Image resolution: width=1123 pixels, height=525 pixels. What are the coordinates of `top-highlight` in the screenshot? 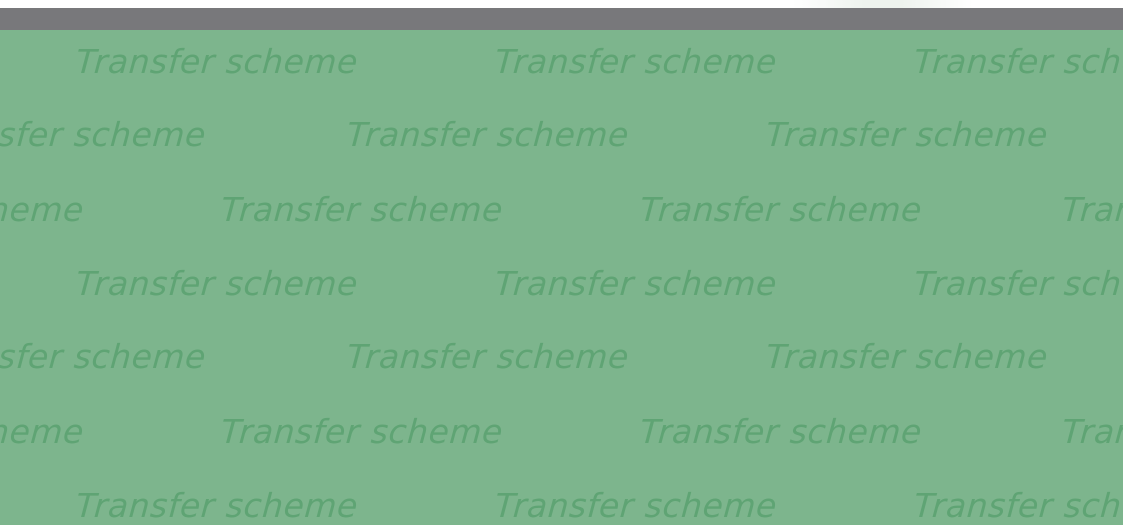 It's located at (883, 4).